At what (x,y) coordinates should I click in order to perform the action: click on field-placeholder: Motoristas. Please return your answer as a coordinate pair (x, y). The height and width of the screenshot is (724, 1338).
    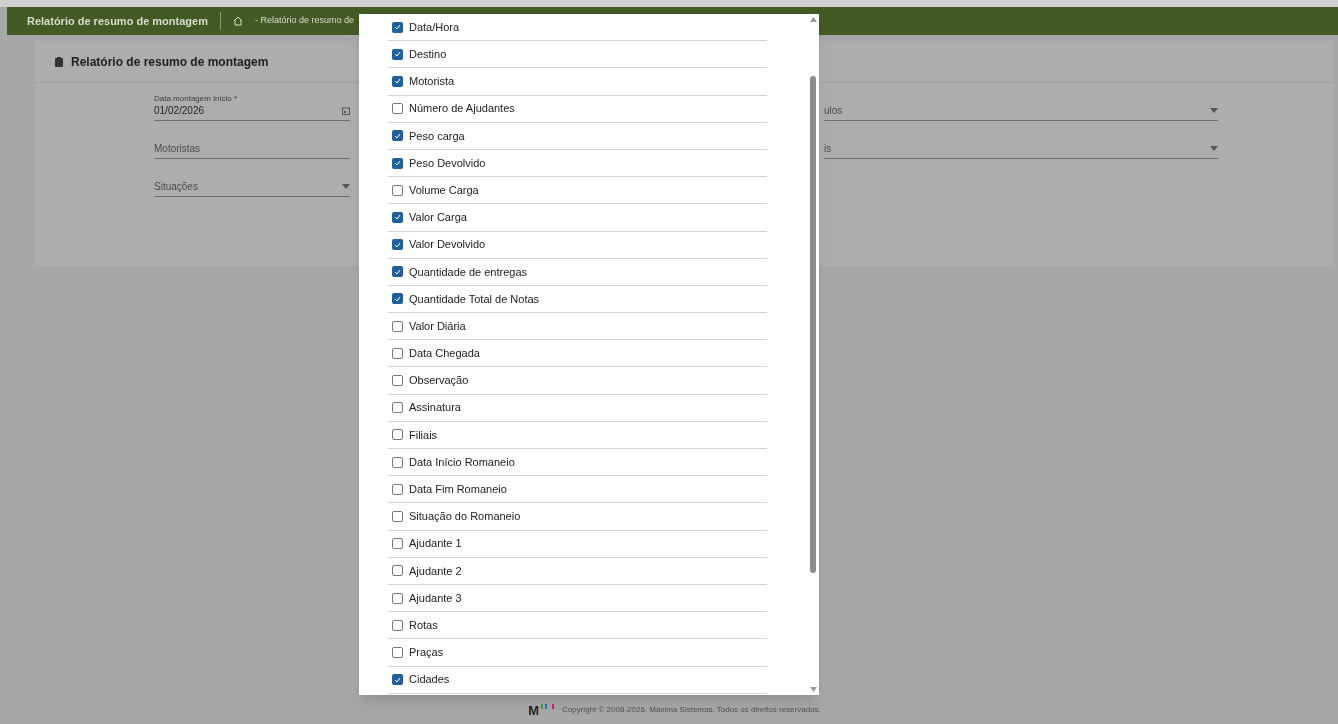
    Looking at the image, I should click on (177, 149).